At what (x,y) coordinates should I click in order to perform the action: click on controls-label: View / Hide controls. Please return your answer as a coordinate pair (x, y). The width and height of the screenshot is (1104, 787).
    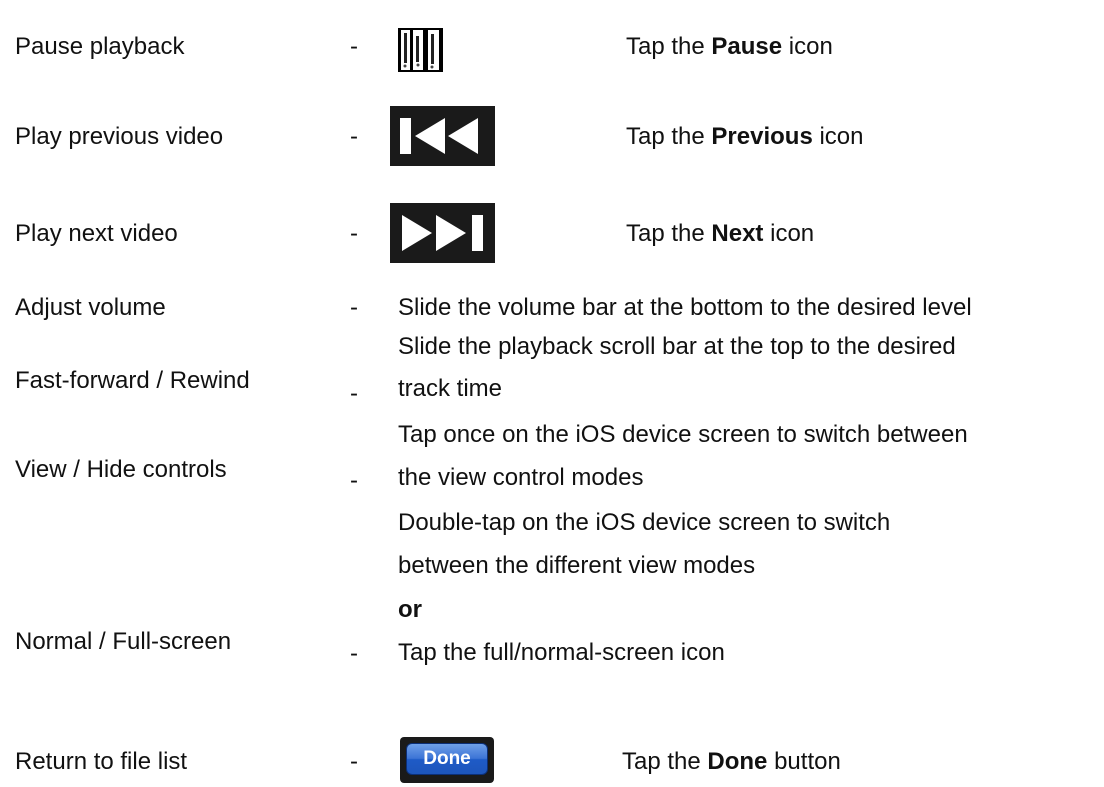
    Looking at the image, I should click on (121, 469).